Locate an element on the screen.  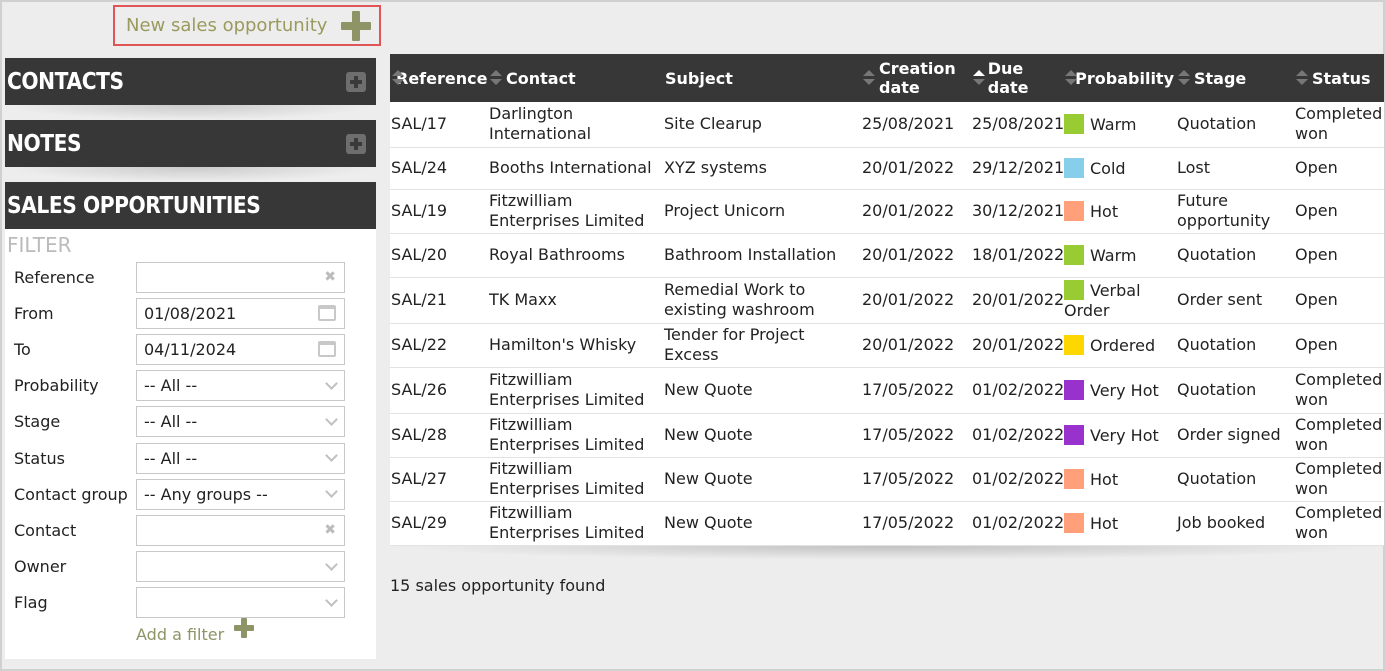
filter-status-field: -- All -- is located at coordinates (240, 458).